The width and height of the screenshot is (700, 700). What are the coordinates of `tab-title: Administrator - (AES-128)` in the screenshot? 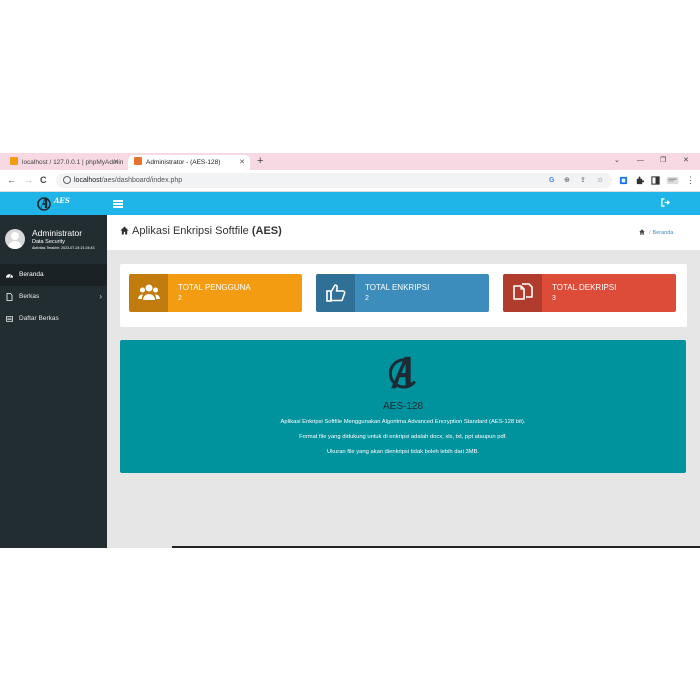 It's located at (183, 162).